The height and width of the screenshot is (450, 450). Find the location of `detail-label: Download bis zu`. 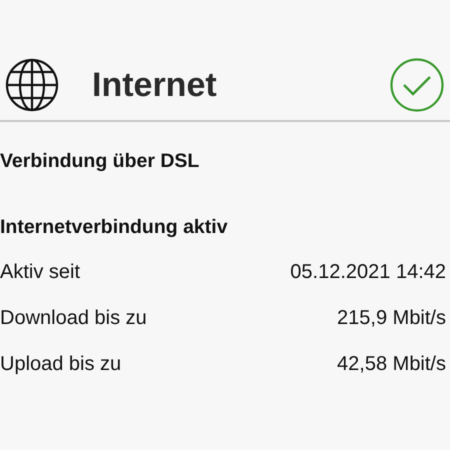

detail-label: Download bis zu is located at coordinates (73, 317).